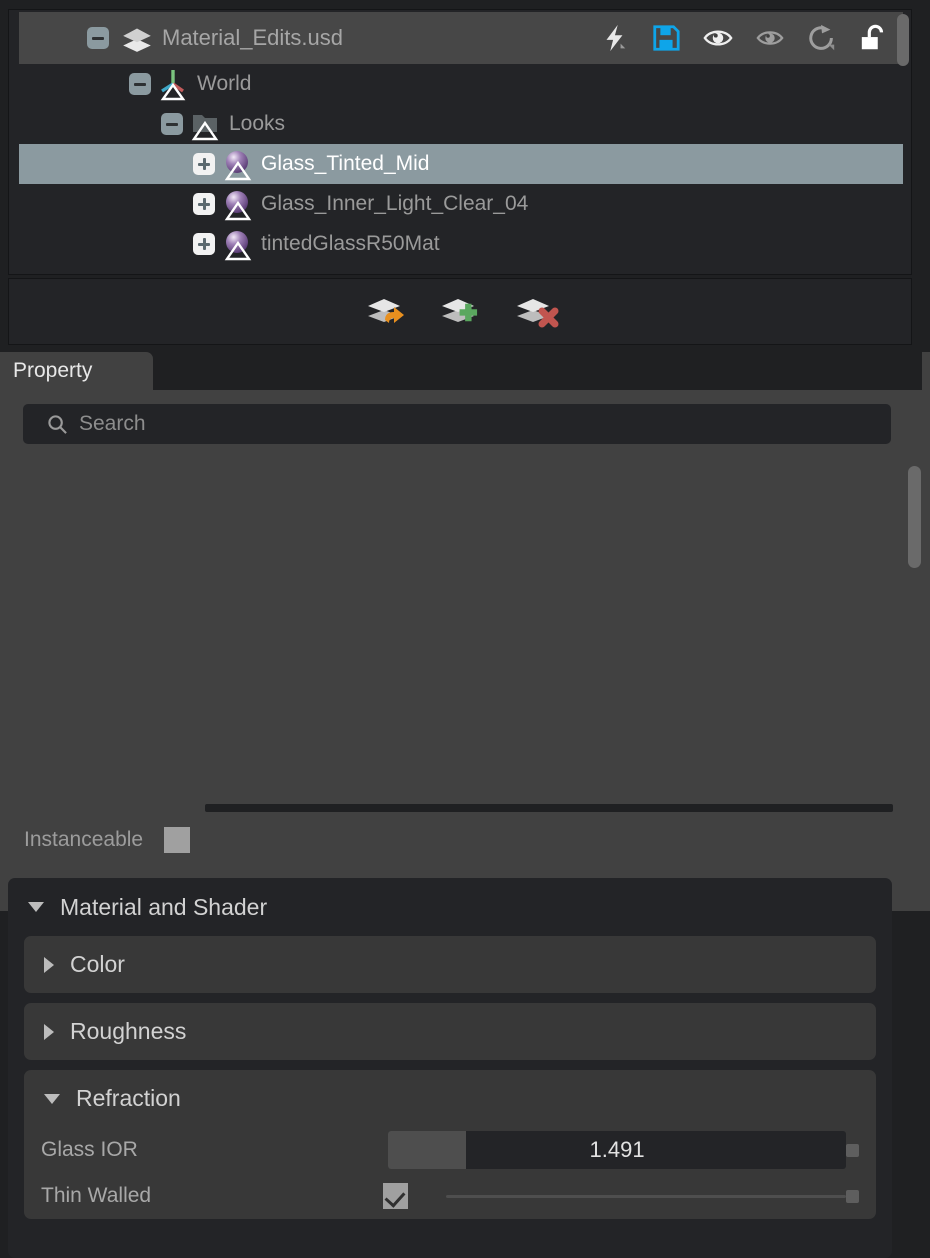 The width and height of the screenshot is (930, 1258). I want to click on layer-header-toolbar, so click(751, 38).